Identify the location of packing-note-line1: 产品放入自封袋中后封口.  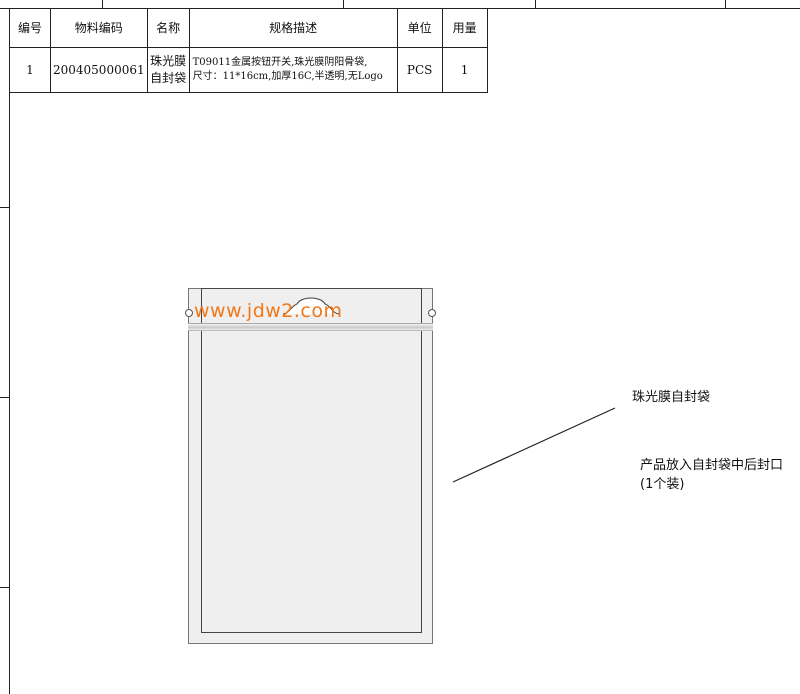
(712, 465).